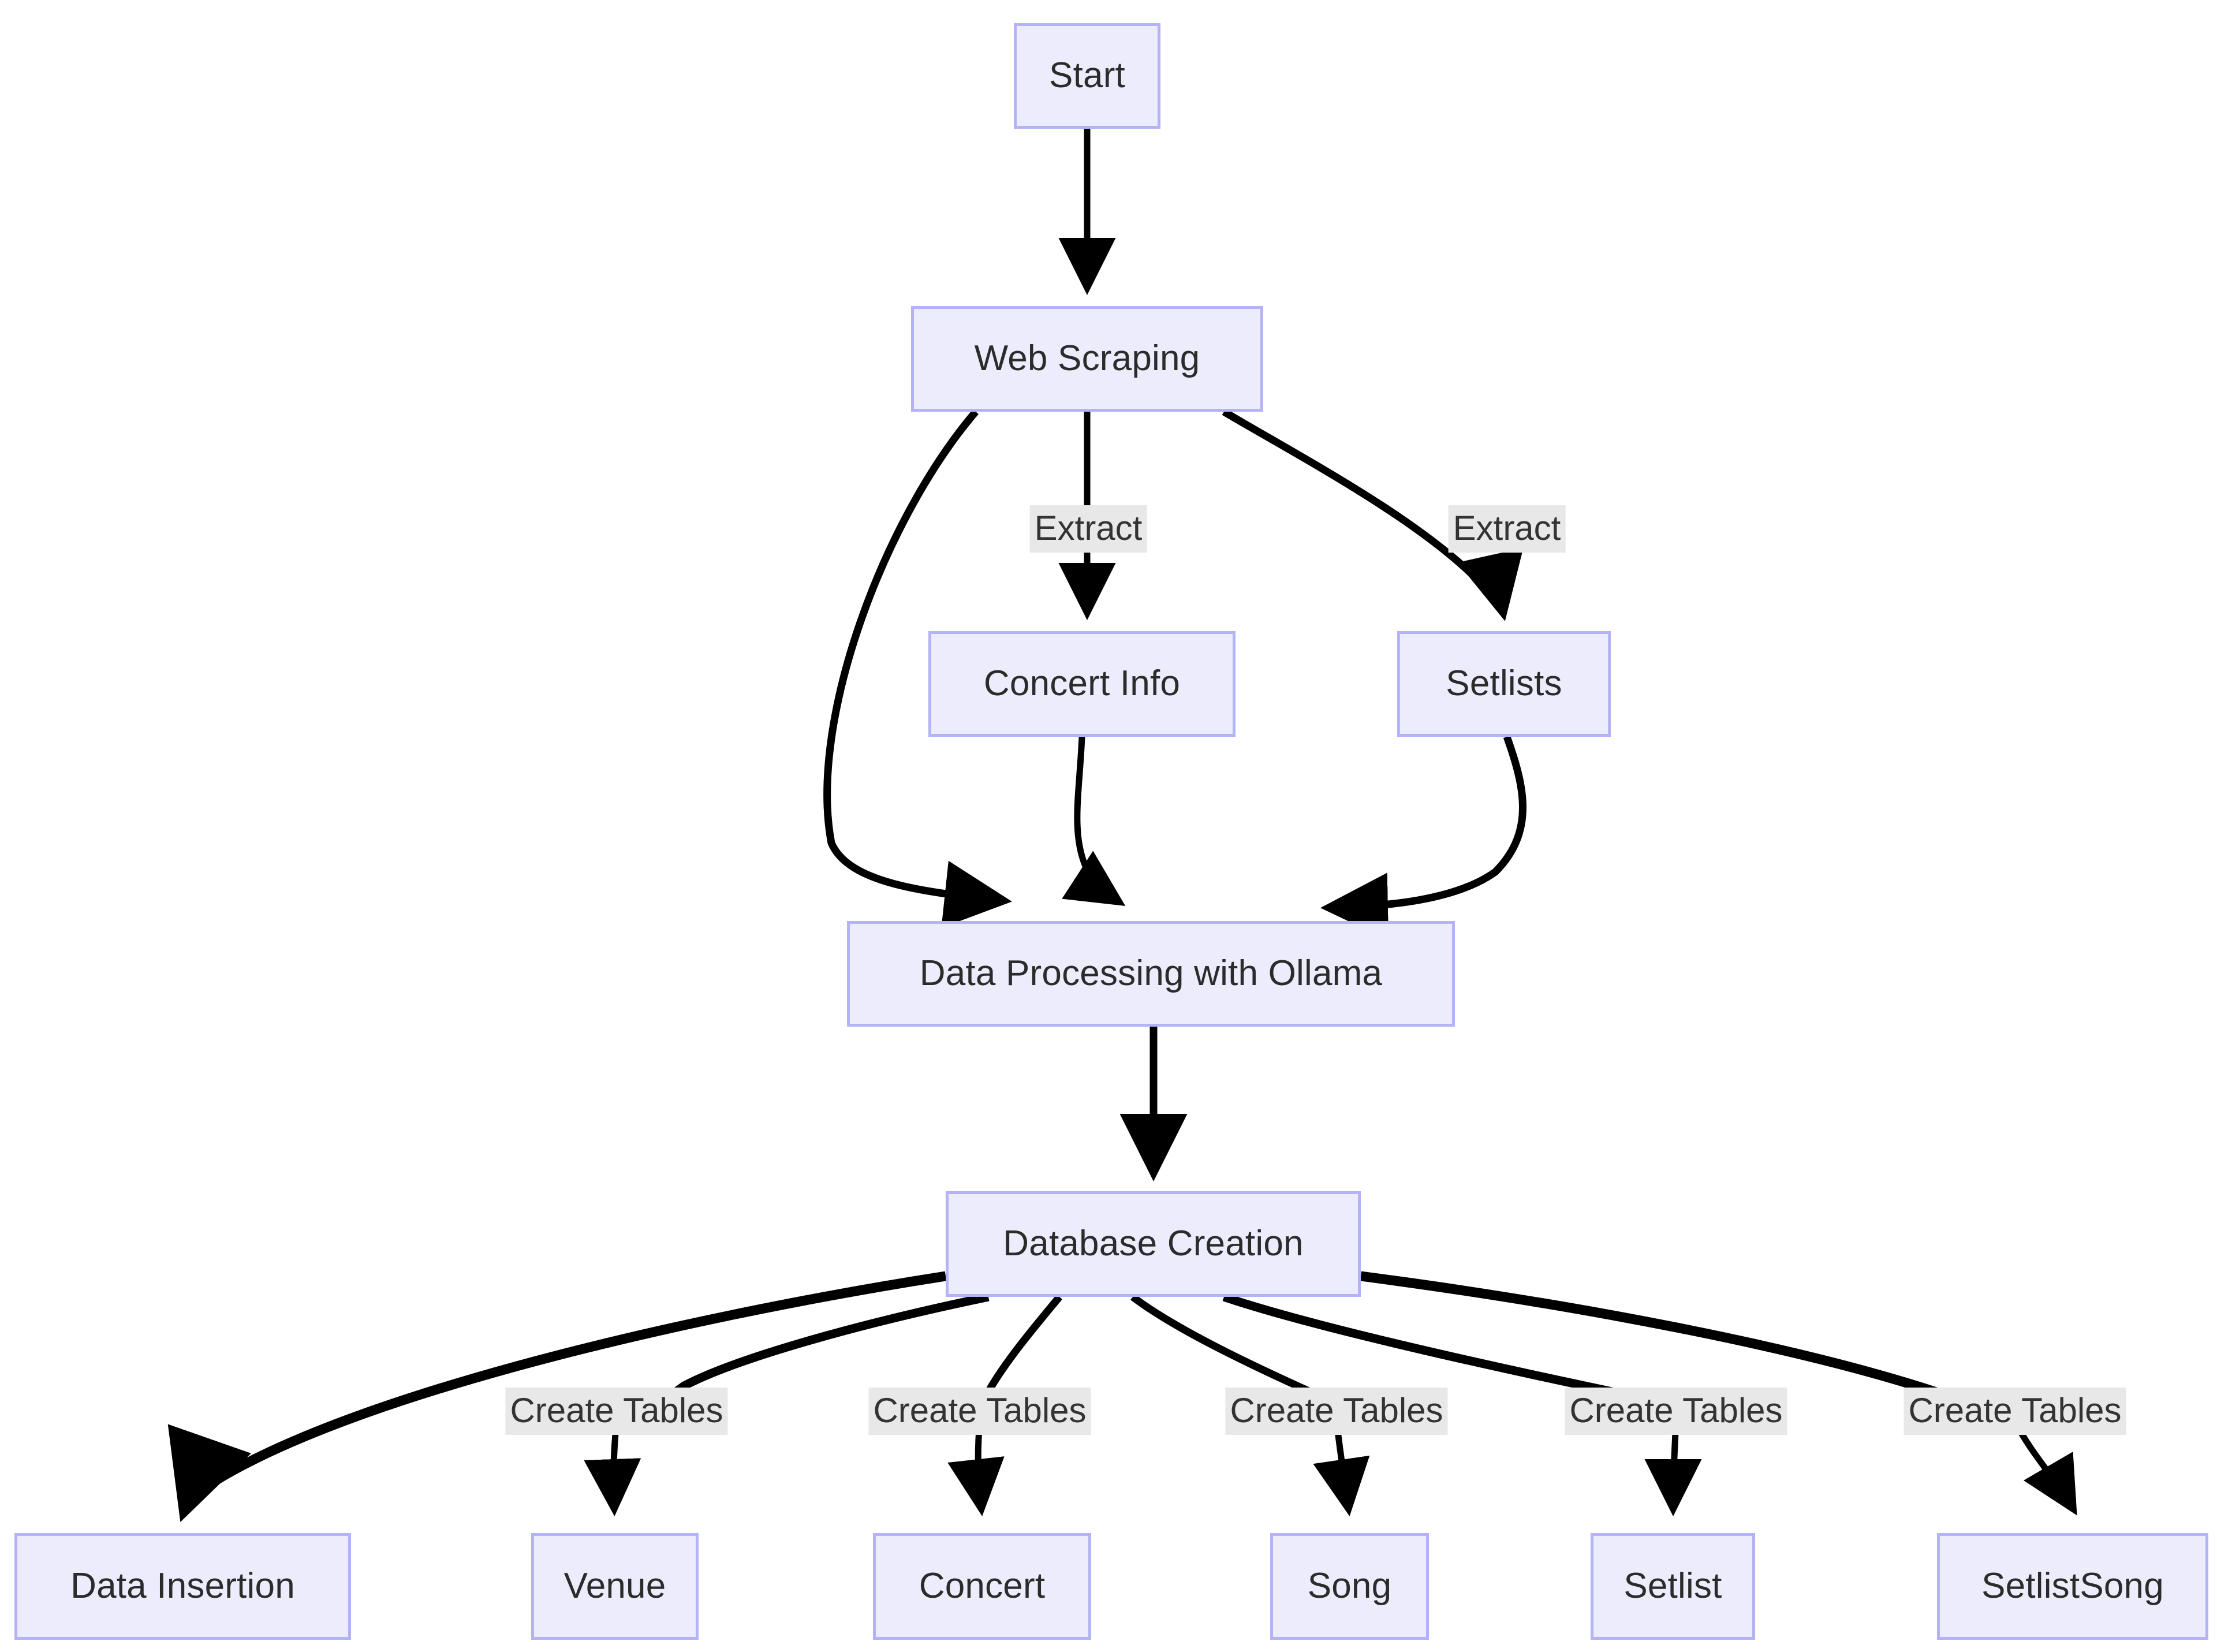 This screenshot has height=1652, width=2217. I want to click on node-start: Start, so click(1087, 76).